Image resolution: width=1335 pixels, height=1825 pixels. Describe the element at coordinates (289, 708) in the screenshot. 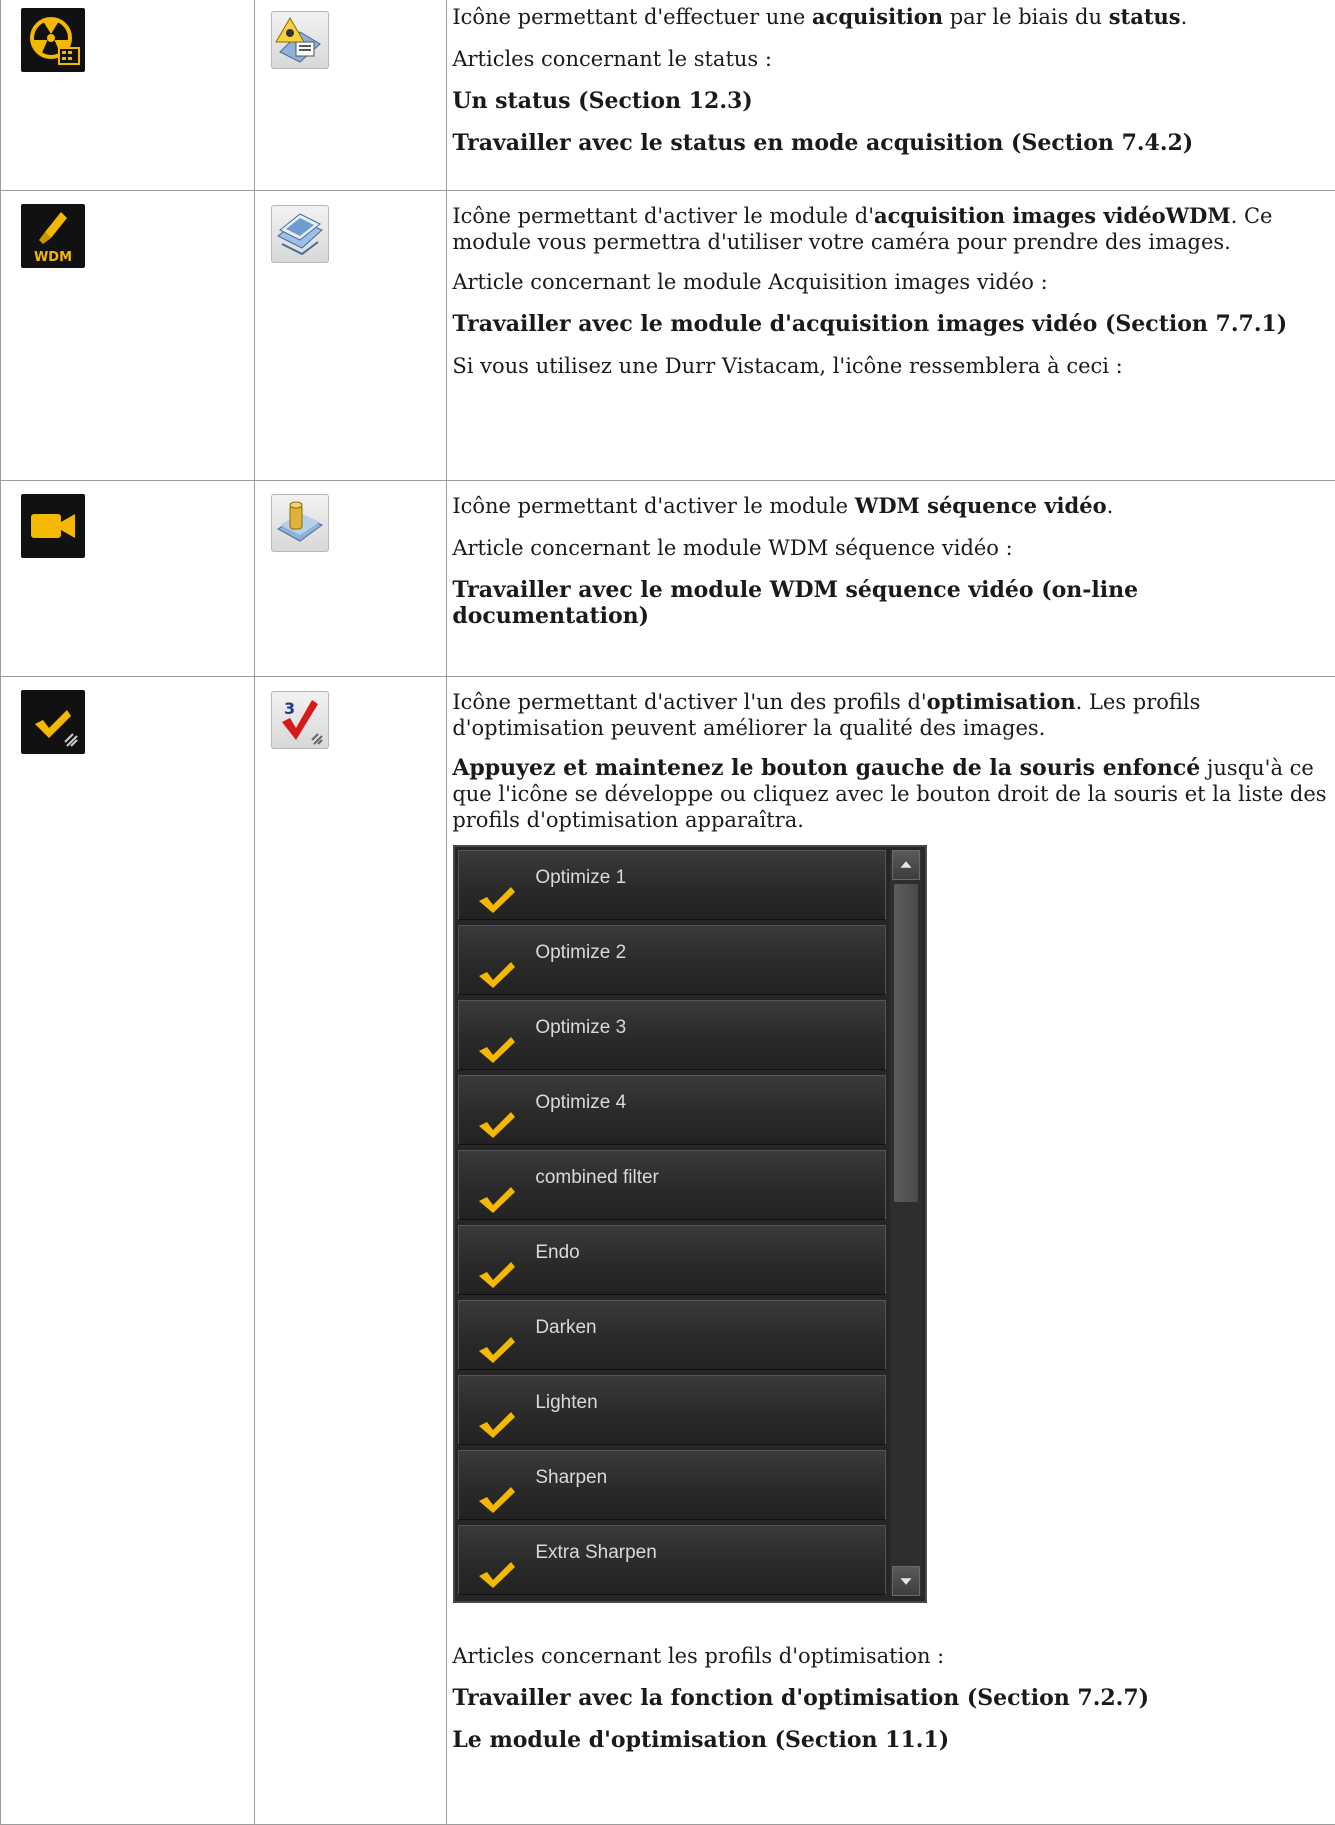

I see `svg-text: 3` at that location.